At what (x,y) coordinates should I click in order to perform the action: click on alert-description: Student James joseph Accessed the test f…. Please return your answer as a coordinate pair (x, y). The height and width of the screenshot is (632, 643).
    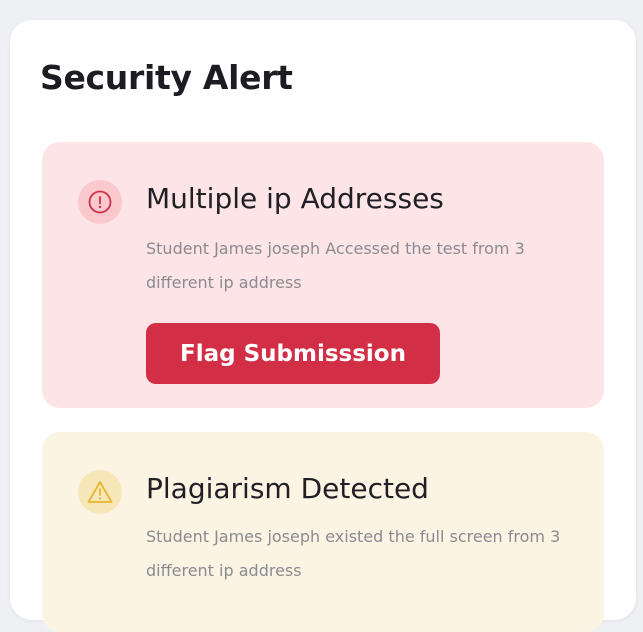
    Looking at the image, I should click on (335, 265).